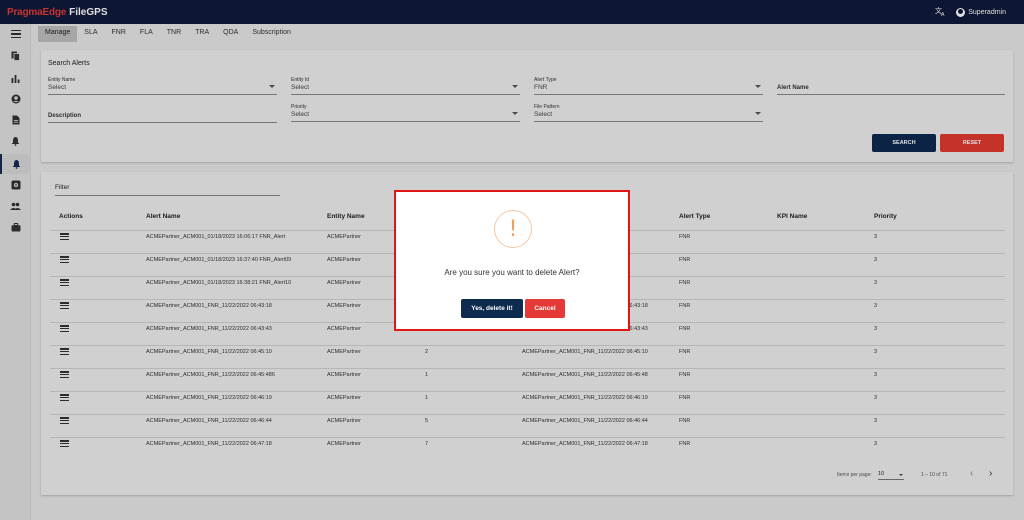 The height and width of the screenshot is (520, 1024). What do you see at coordinates (492, 308) in the screenshot?
I see `confirm-delete-button: Yes, delete it!` at bounding box center [492, 308].